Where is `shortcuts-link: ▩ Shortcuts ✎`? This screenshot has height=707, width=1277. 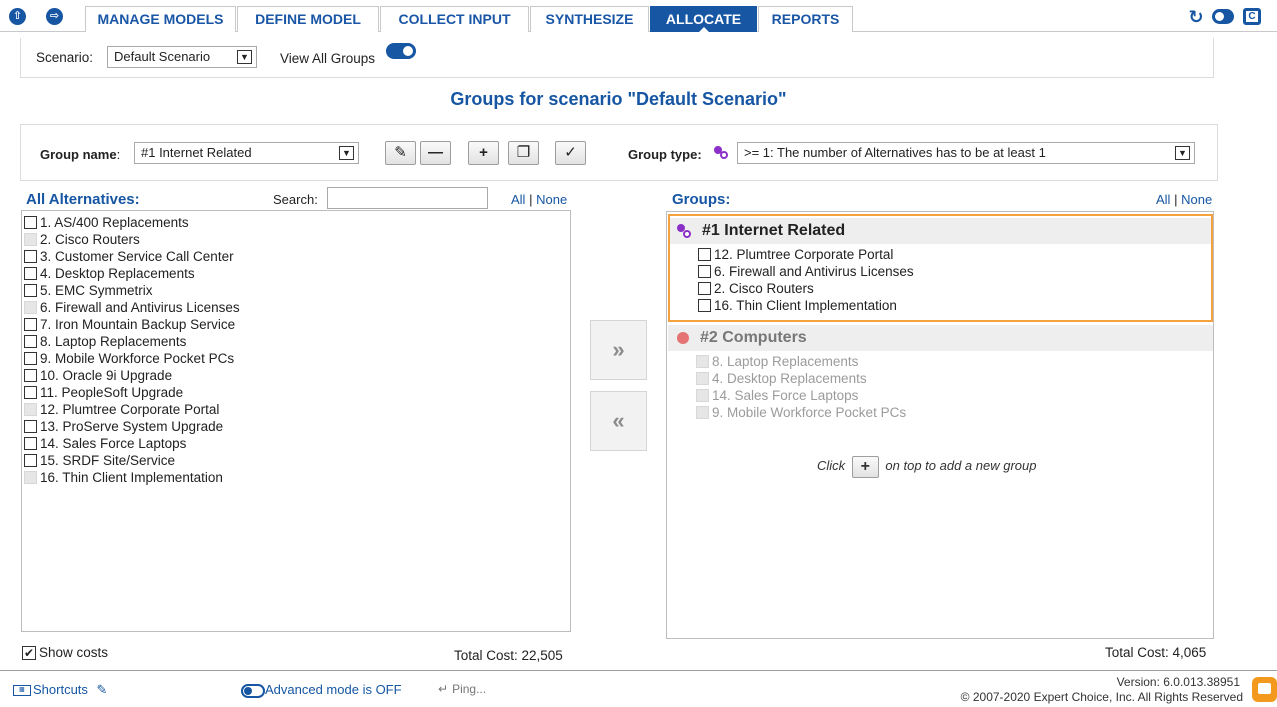 shortcuts-link: ▩ Shortcuts ✎ is located at coordinates (60, 690).